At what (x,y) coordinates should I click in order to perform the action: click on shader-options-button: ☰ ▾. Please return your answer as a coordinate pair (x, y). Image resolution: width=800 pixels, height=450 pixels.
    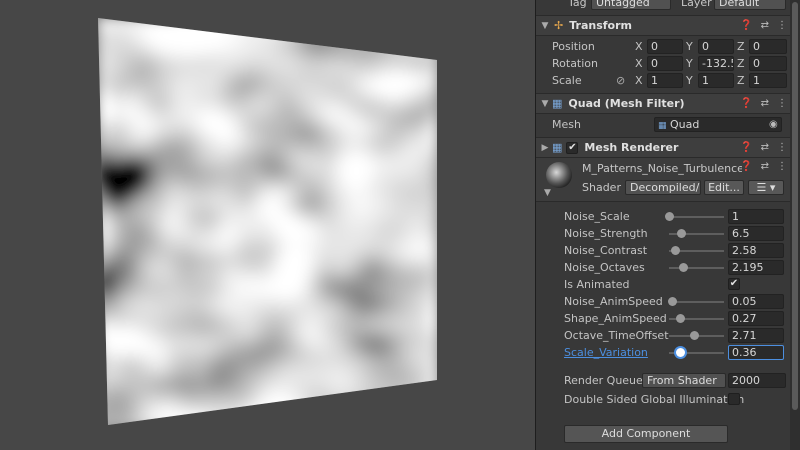
    Looking at the image, I should click on (766, 187).